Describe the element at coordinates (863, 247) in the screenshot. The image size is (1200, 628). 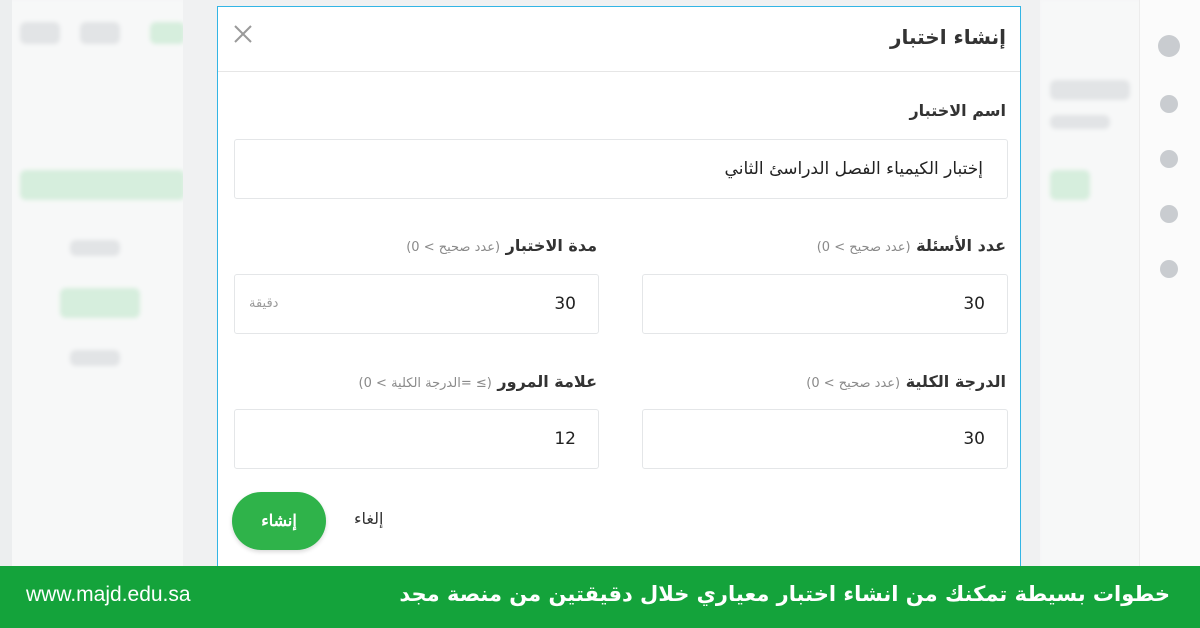
I see `questions-count-hint: (عدد صحيح > 0)` at that location.